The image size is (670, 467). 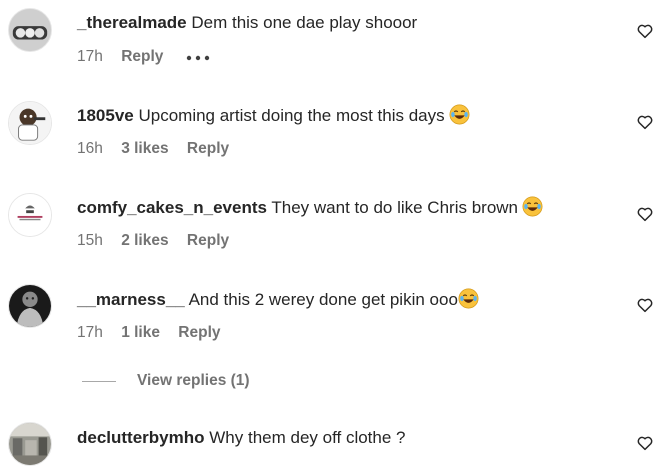 I want to click on comment-time: 17h, so click(x=90, y=332).